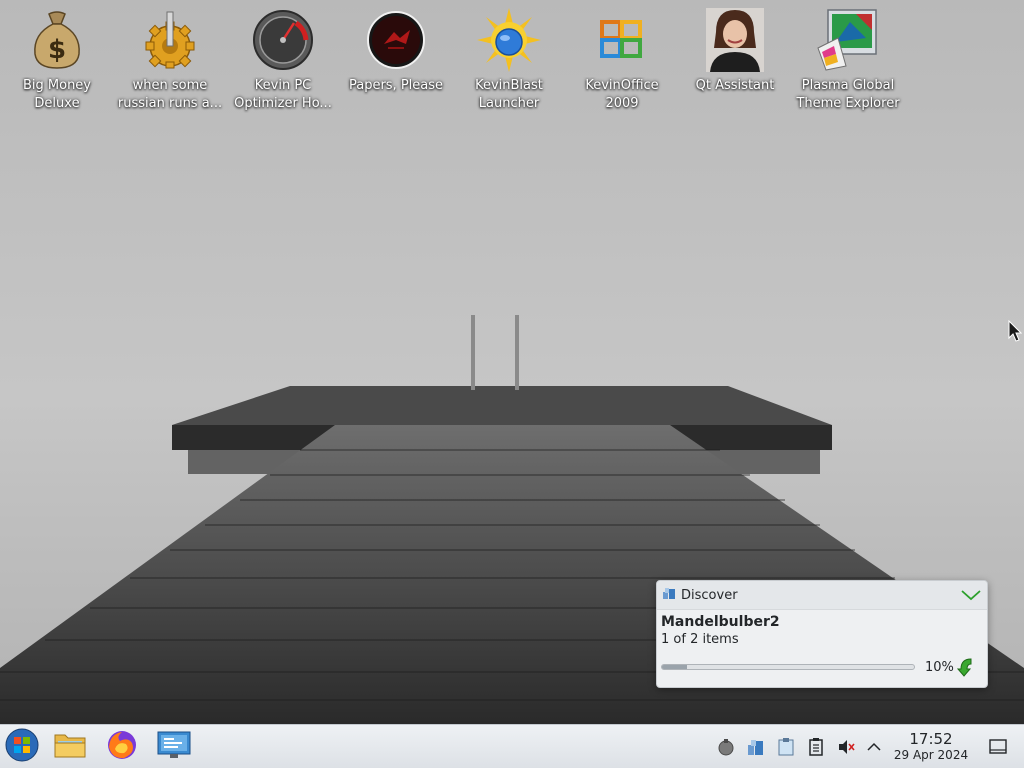 The width and height of the screenshot is (1024, 768). What do you see at coordinates (709, 595) in the screenshot?
I see `notification-app-name: Discover` at bounding box center [709, 595].